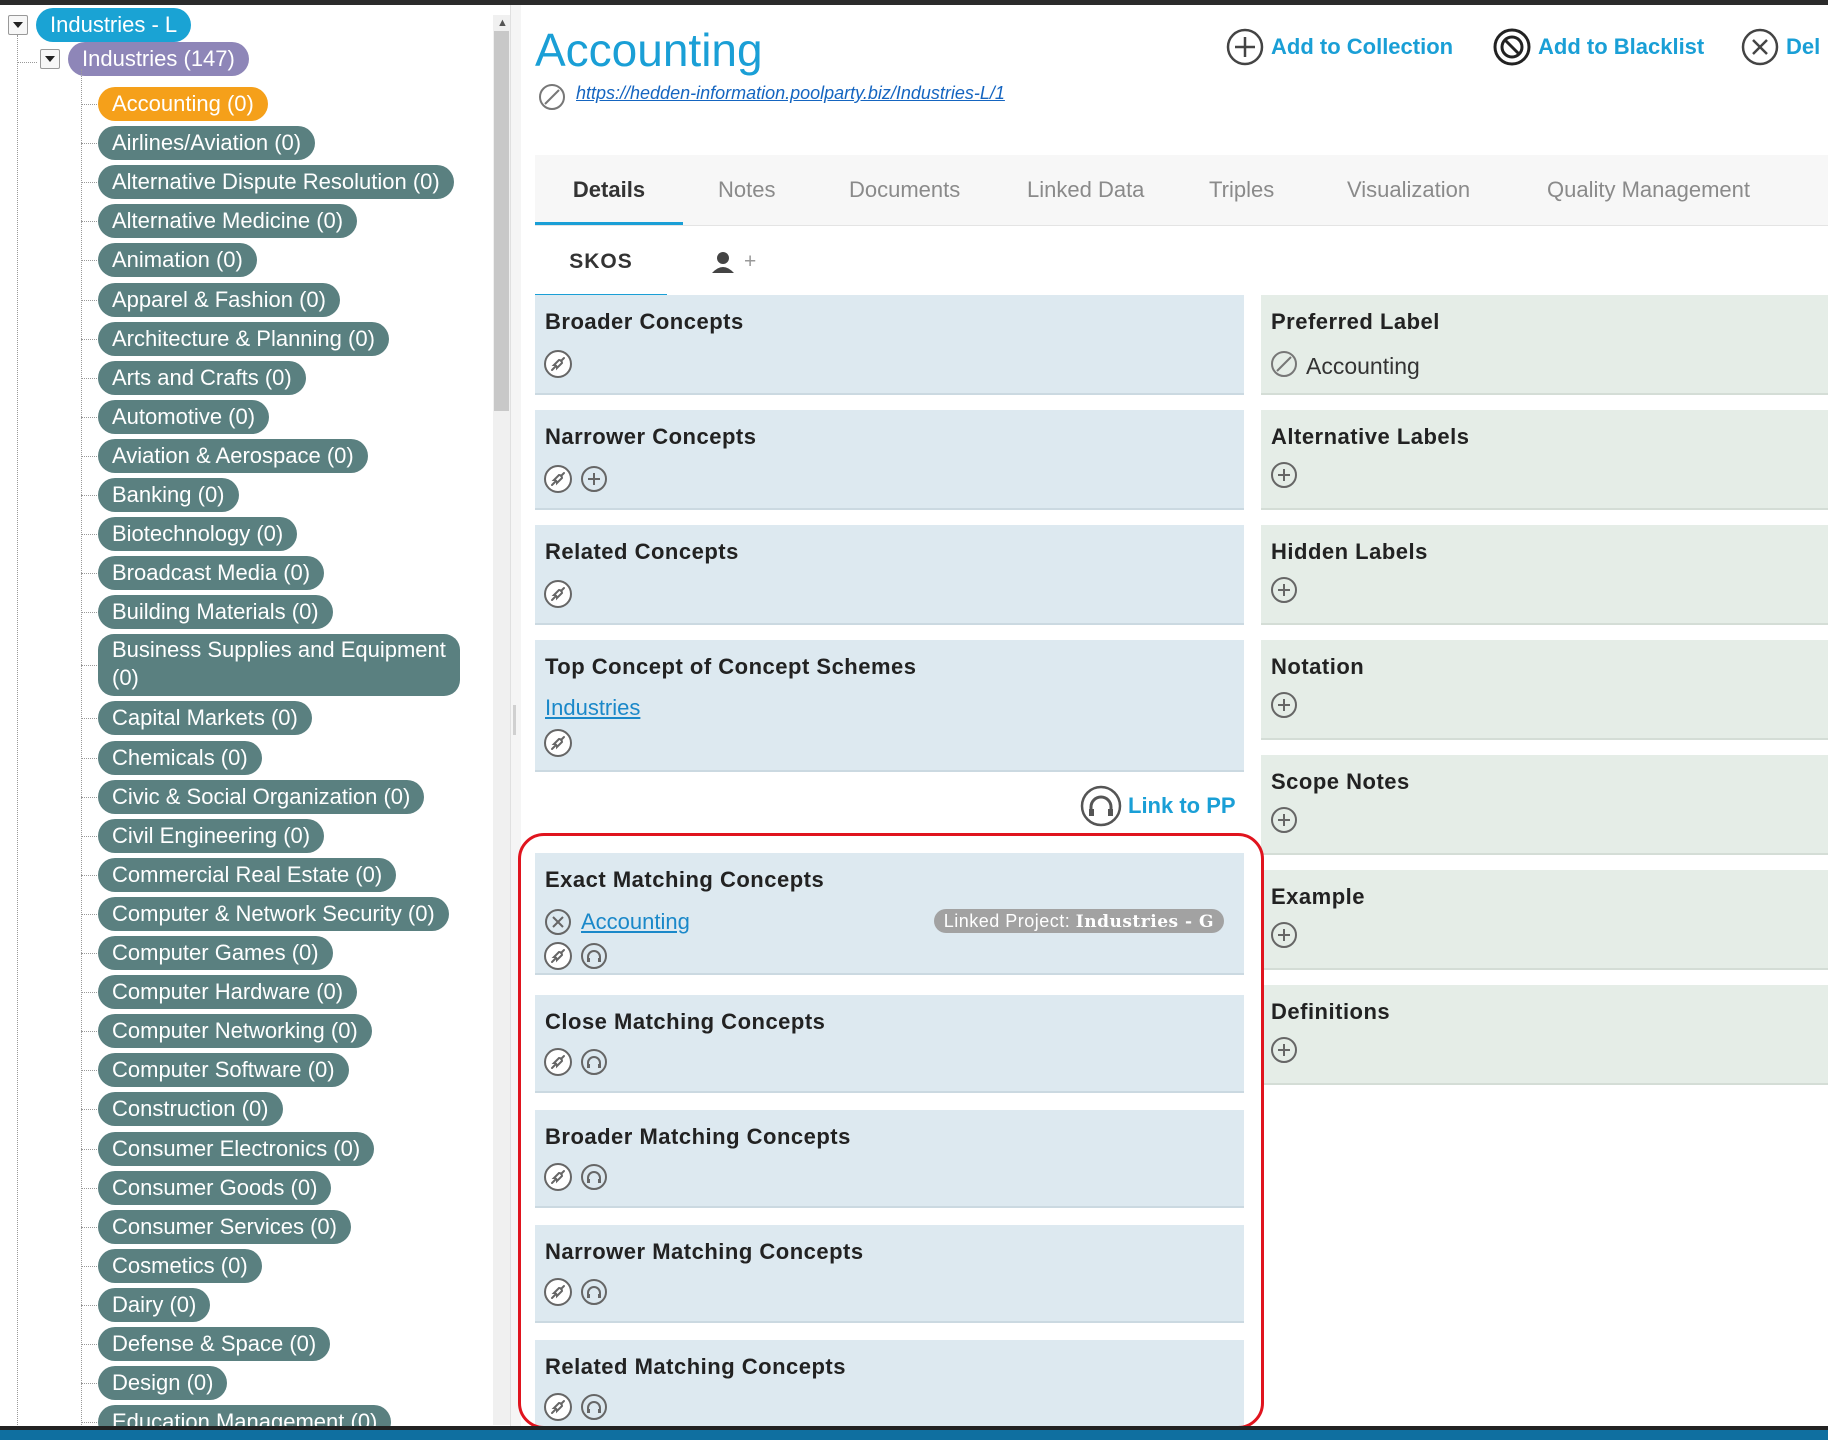  Describe the element at coordinates (1370, 436) in the screenshot. I see `alternative-labels-title: Alternative Labels` at that location.